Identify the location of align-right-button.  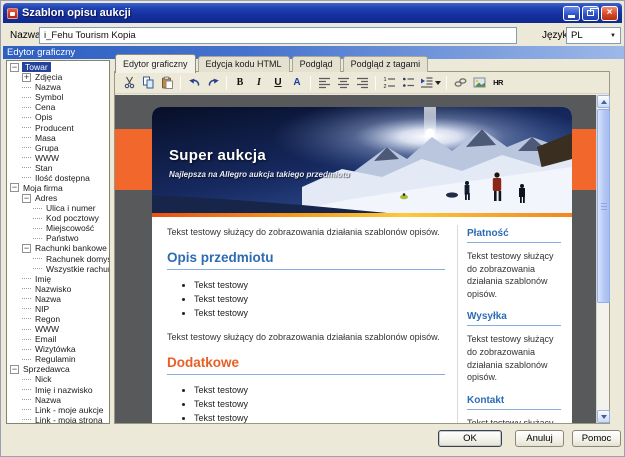
(362, 83).